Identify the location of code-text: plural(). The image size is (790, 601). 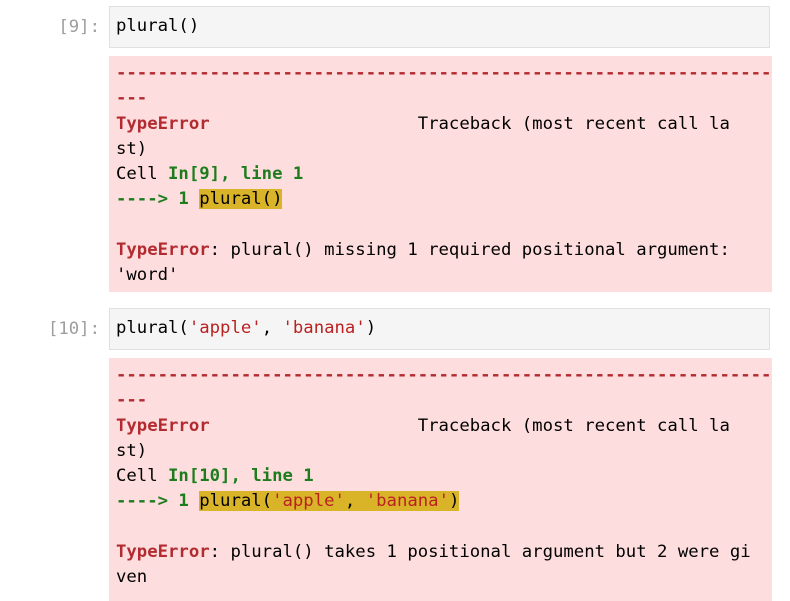
(157, 26).